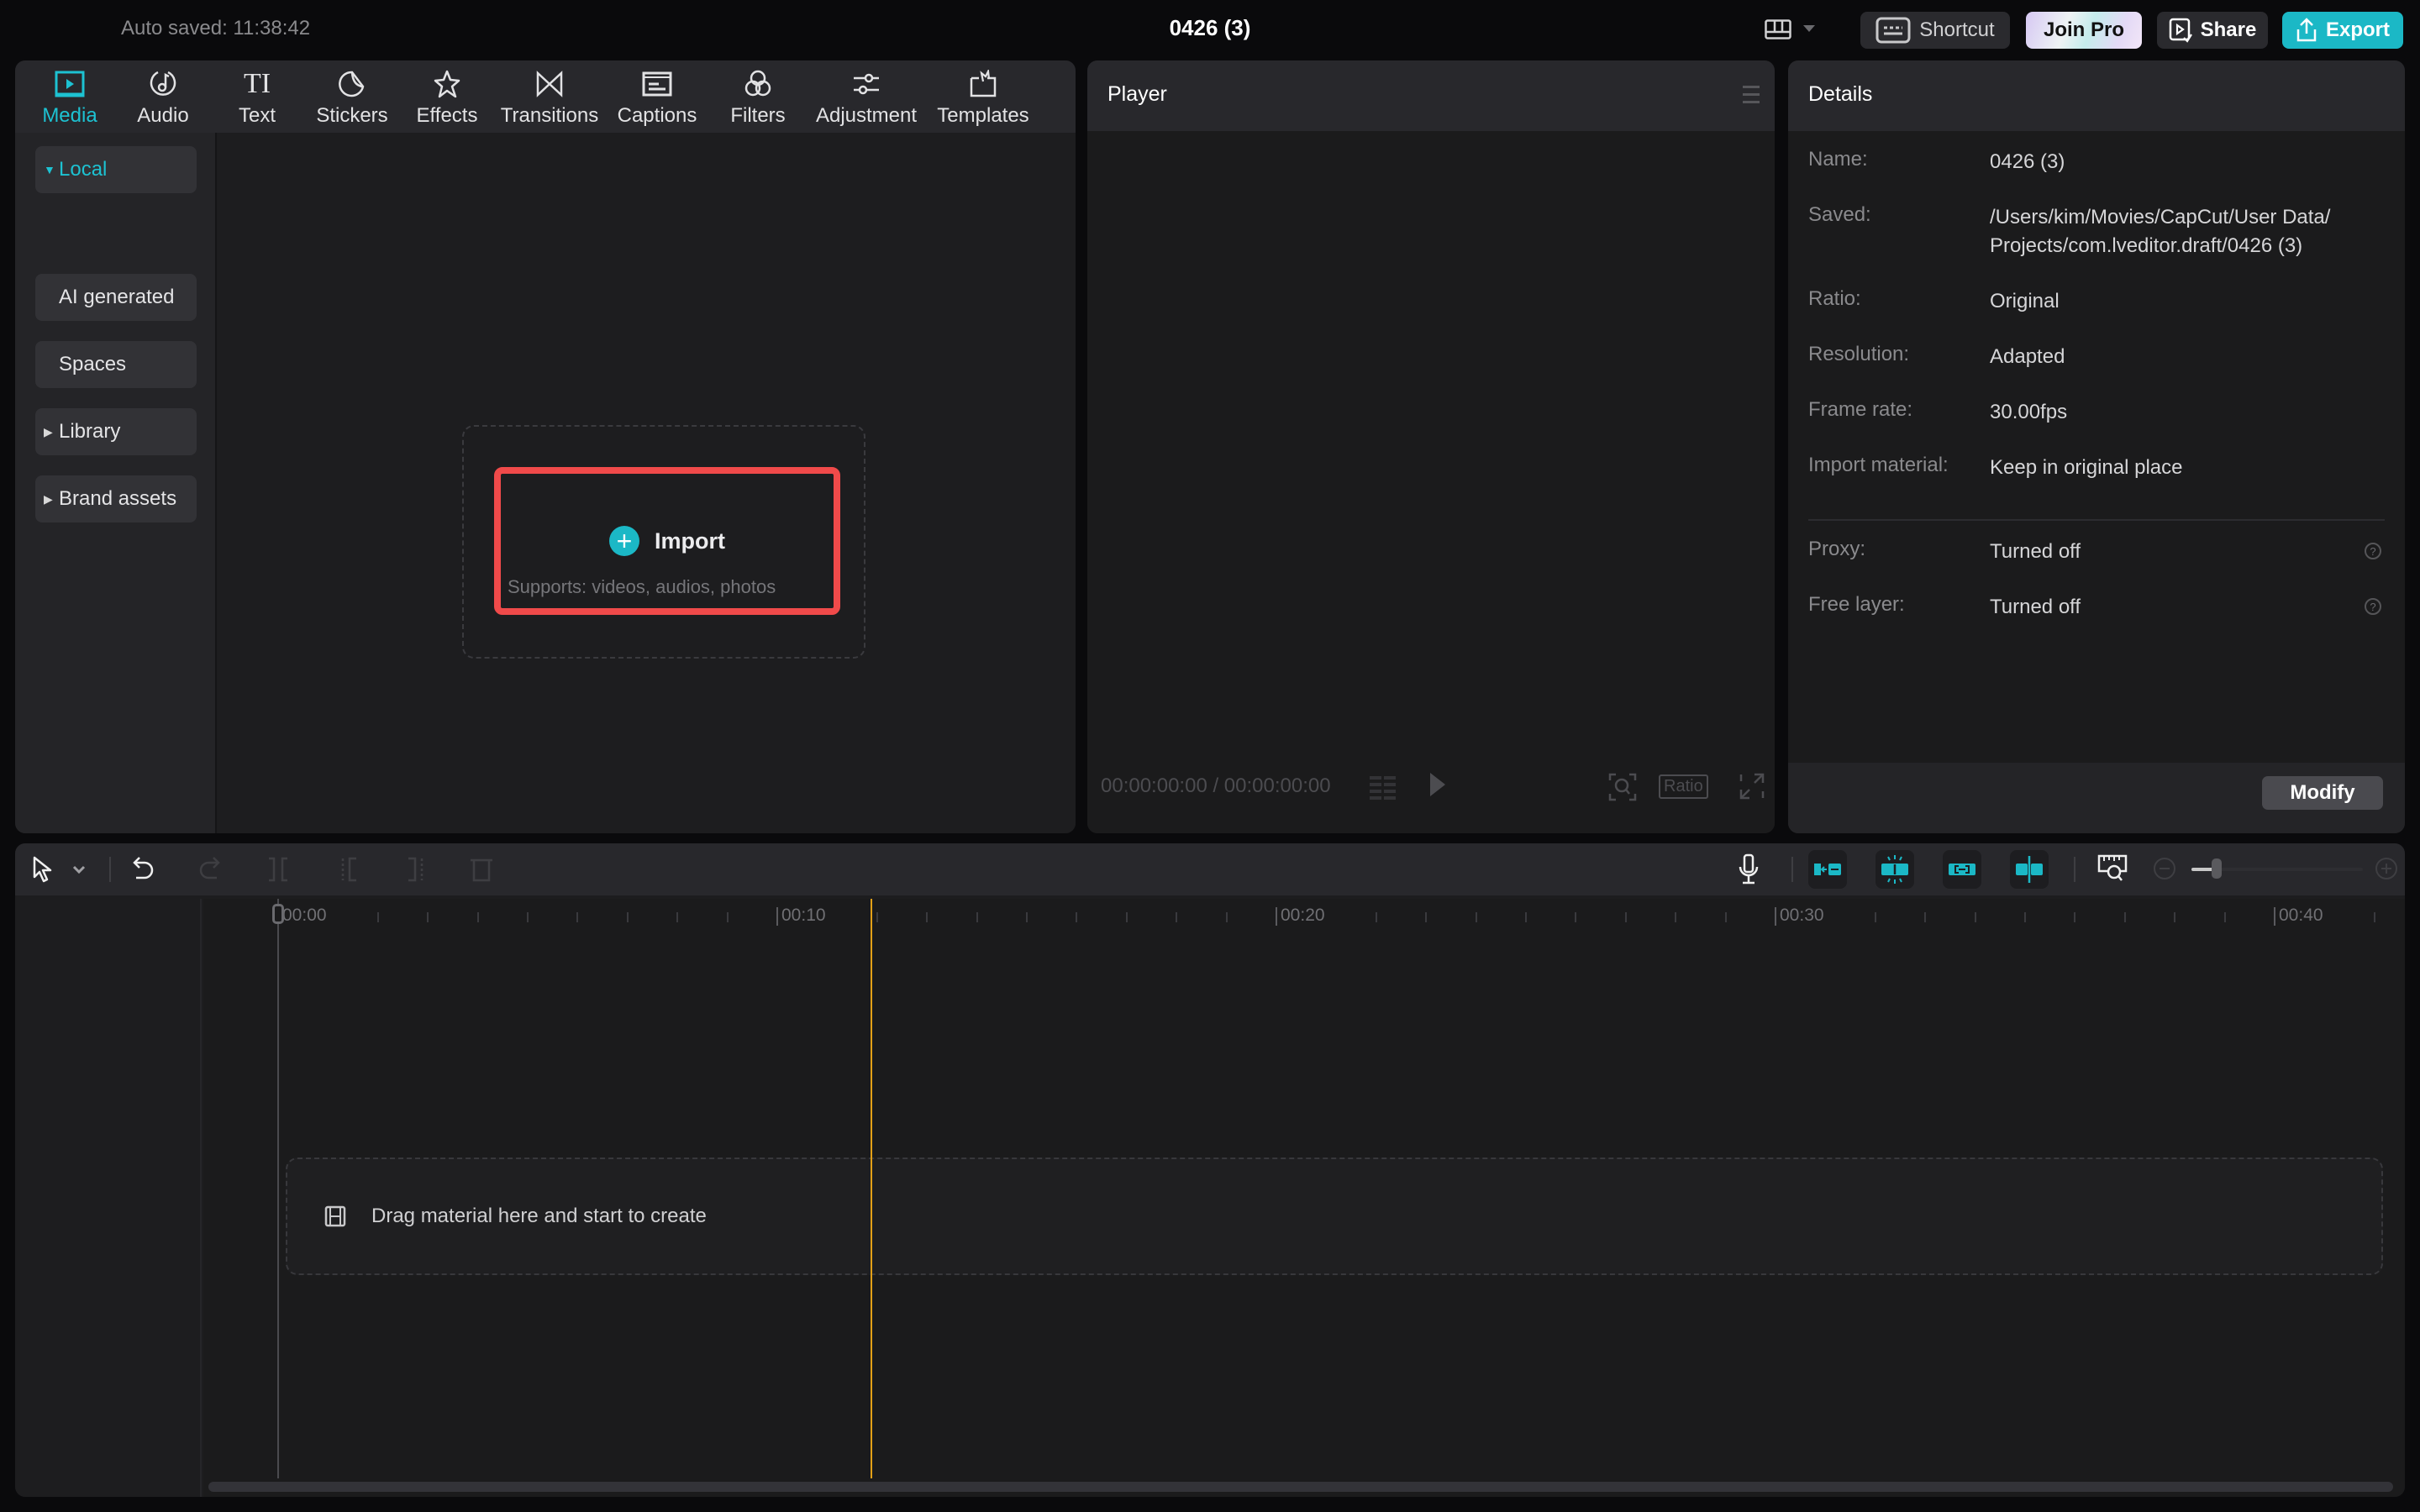 This screenshot has width=2420, height=1512. I want to click on film-icon, so click(335, 1216).